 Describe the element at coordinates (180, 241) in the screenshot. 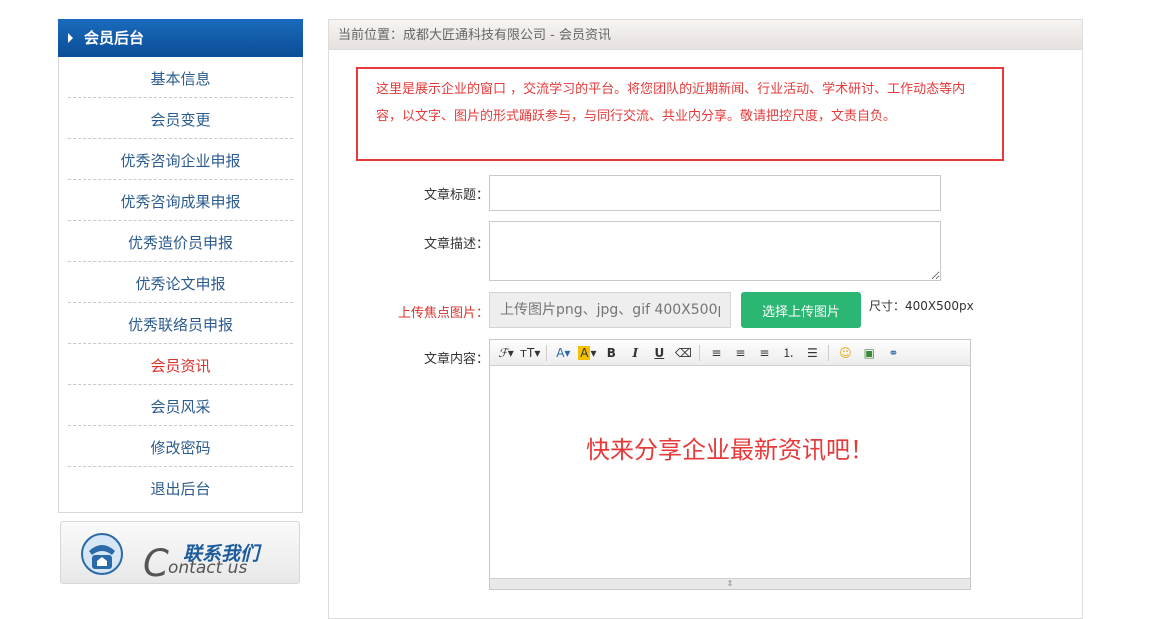

I see `sidebar-item-excellent-cost-engineer: 优秀造价员申报` at that location.